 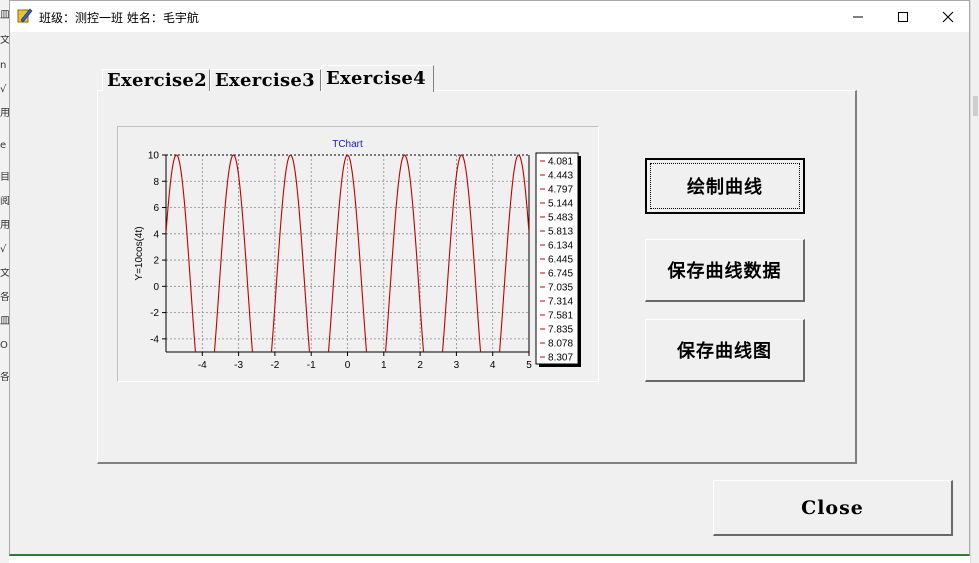 I want to click on legend-item: 5.483, so click(x=560, y=218).